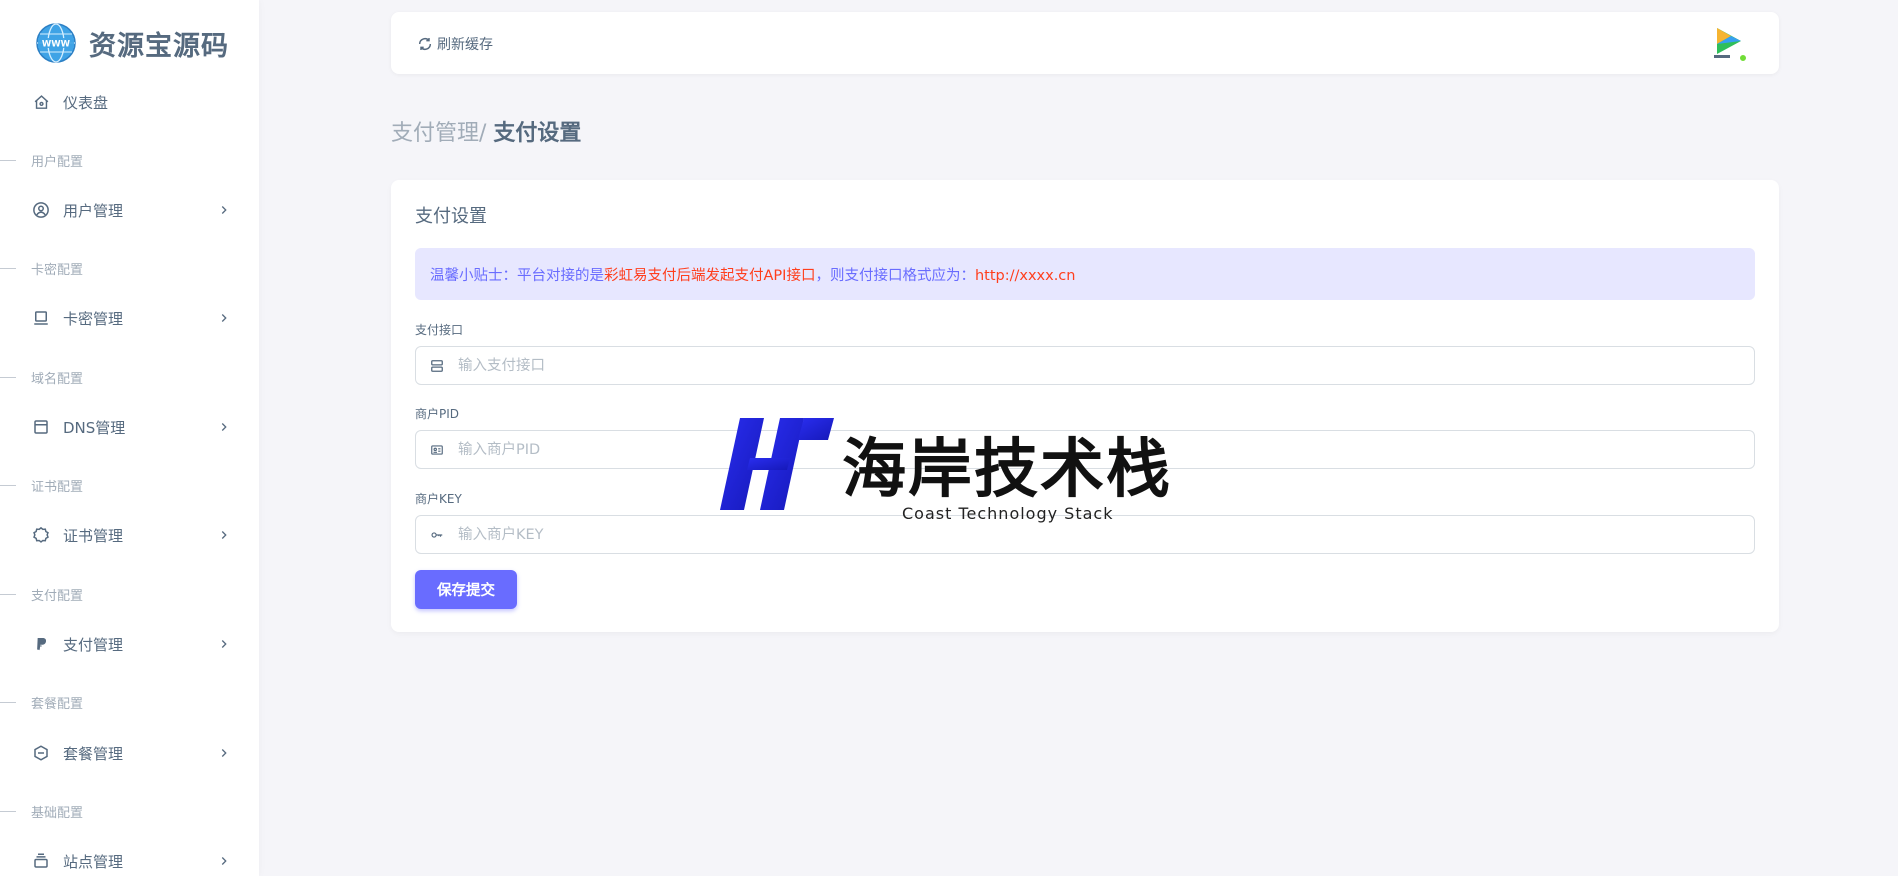 The height and width of the screenshot is (876, 1898). Describe the element at coordinates (1085, 43) in the screenshot. I see `top-navbar: 刷新缓存` at that location.